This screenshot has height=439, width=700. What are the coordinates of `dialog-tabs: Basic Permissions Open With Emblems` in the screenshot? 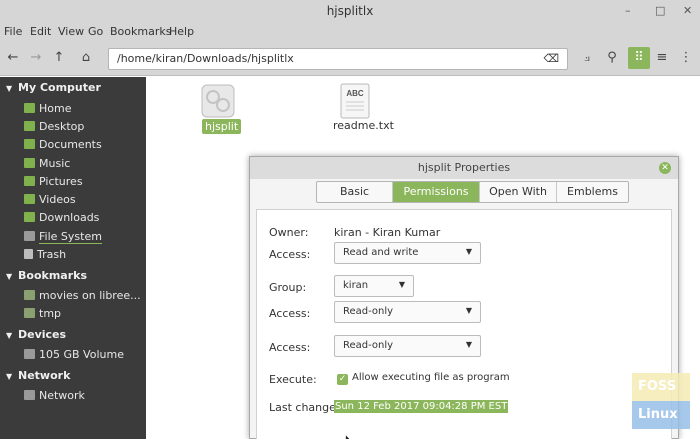 It's located at (472, 192).